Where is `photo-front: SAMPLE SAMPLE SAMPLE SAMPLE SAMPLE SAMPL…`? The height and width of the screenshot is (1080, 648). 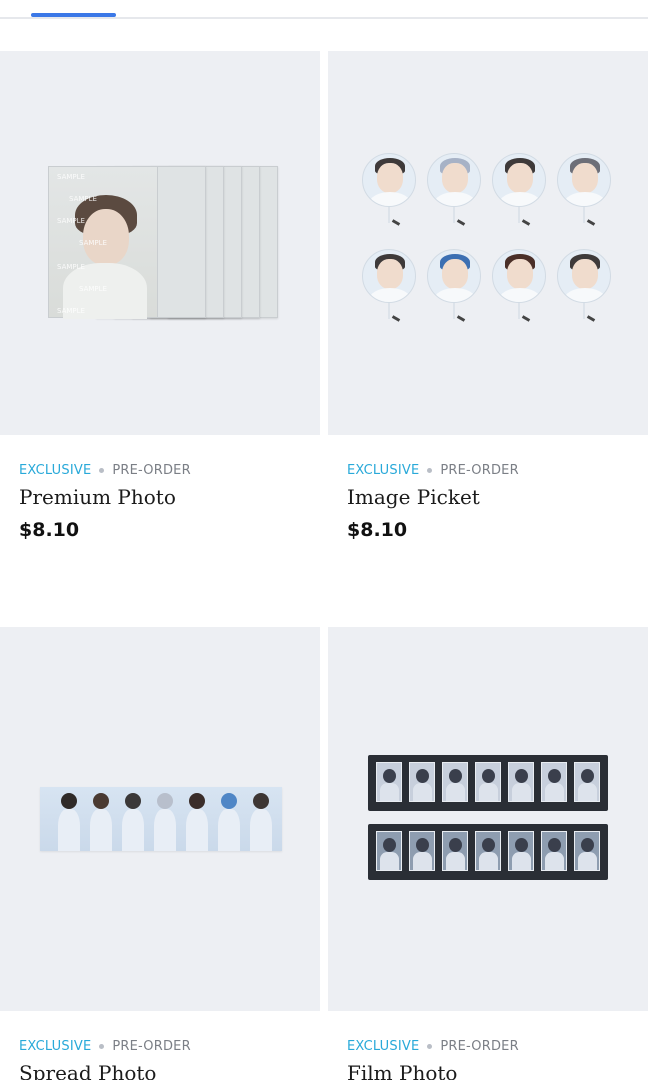 photo-front: SAMPLE SAMPLE SAMPLE SAMPLE SAMPLE SAMPL… is located at coordinates (103, 242).